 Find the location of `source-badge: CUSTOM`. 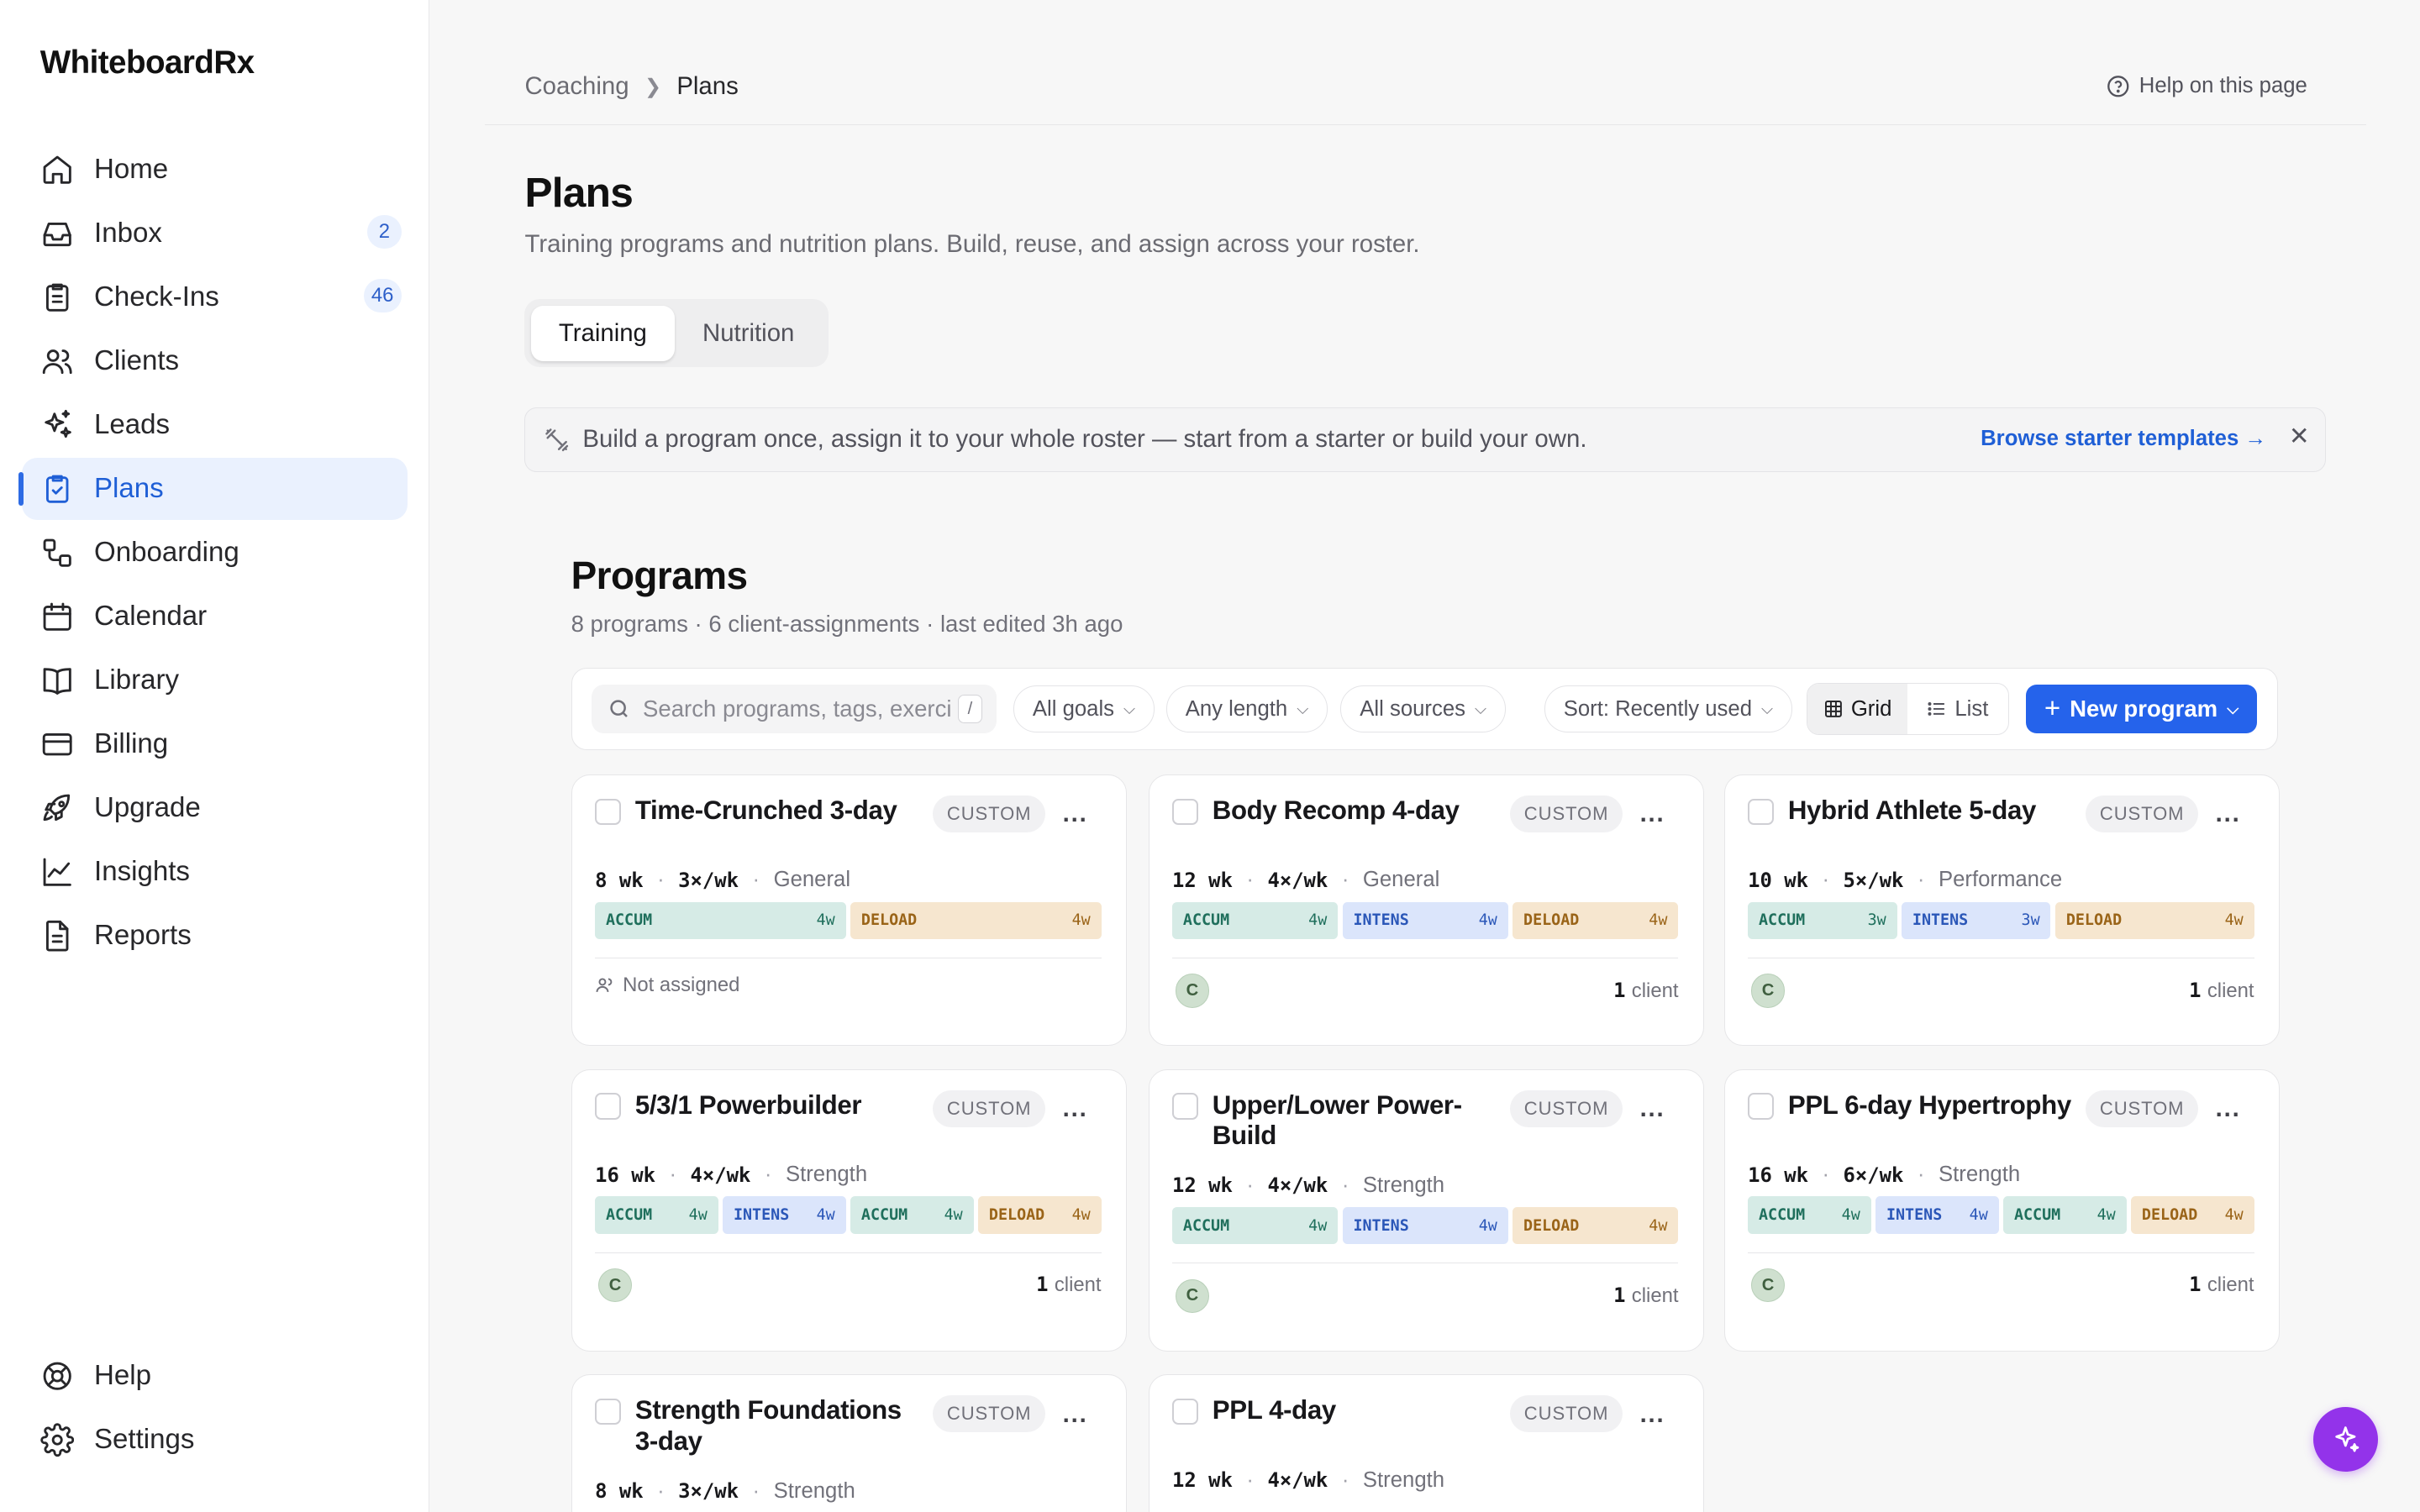

source-badge: CUSTOM is located at coordinates (1566, 813).